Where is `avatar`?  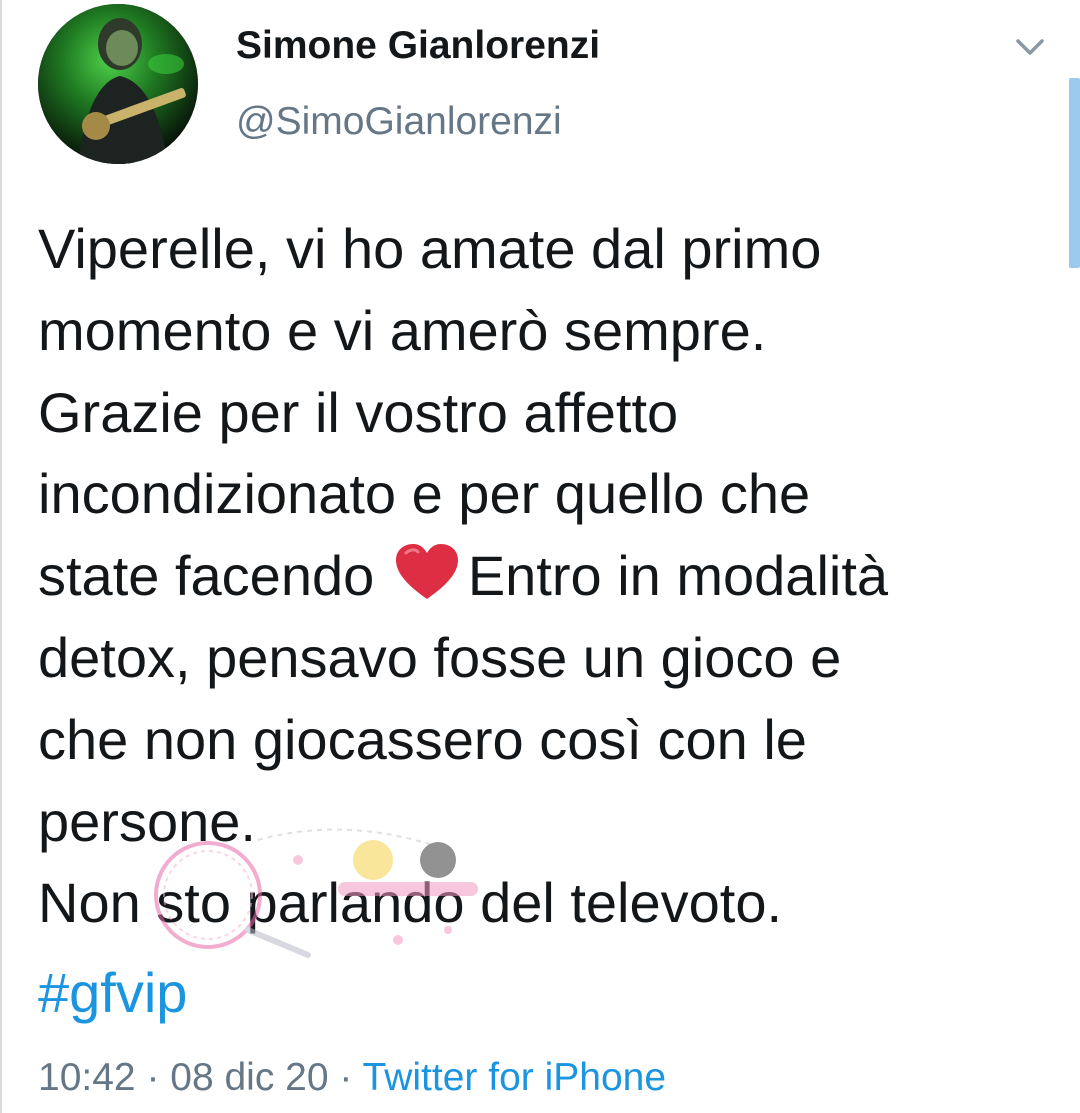
avatar is located at coordinates (118, 84).